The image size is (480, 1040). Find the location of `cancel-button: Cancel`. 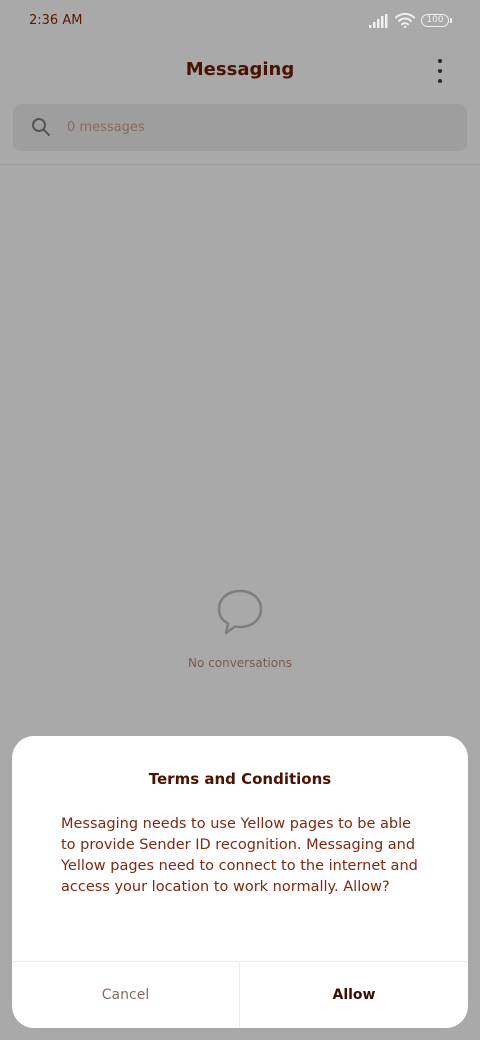

cancel-button: Cancel is located at coordinates (126, 995).